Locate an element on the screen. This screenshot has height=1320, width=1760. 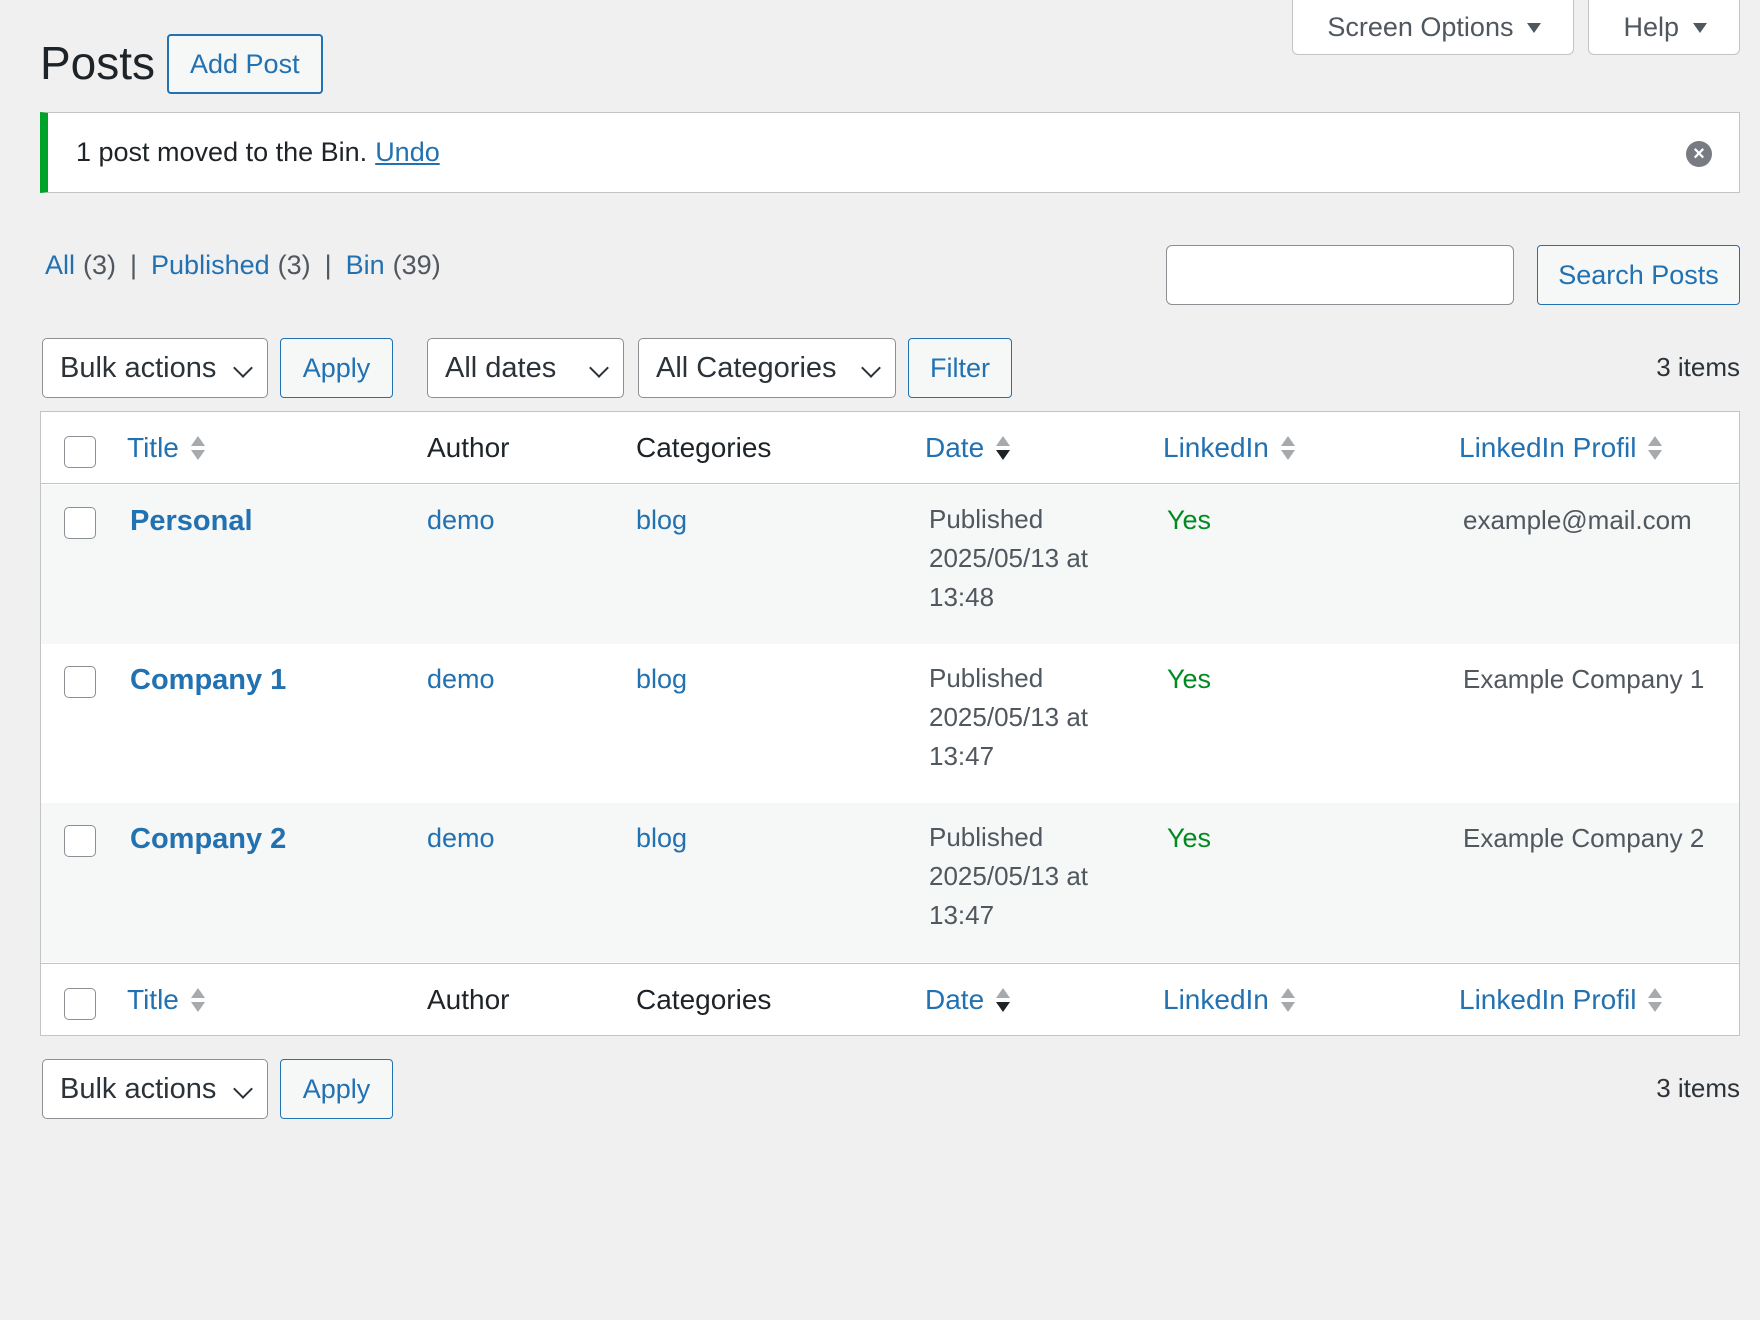
screen-meta-links: Screen Options Help is located at coordinates (1516, 27).